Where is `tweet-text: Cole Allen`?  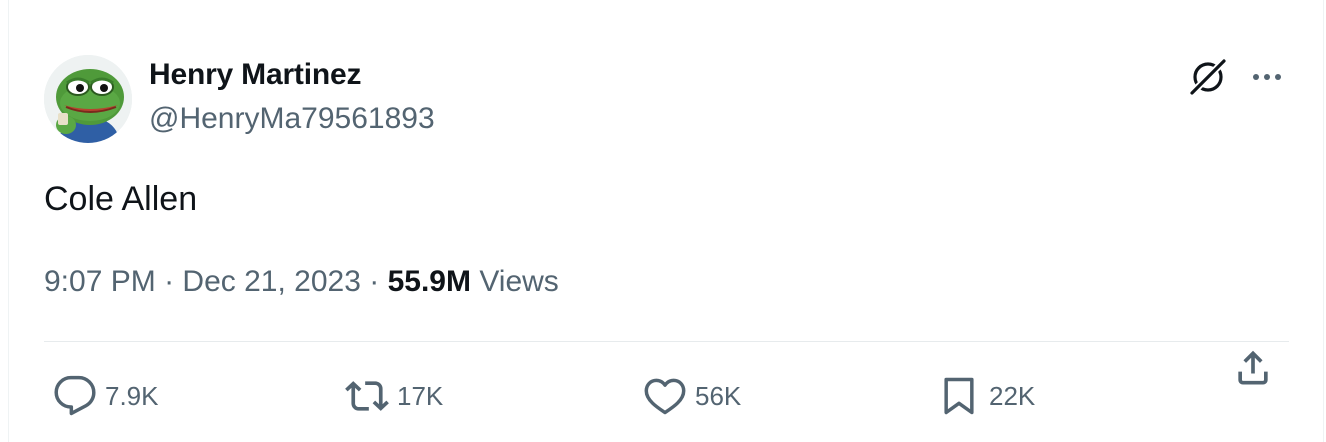
tweet-text: Cole Allen is located at coordinates (121, 199).